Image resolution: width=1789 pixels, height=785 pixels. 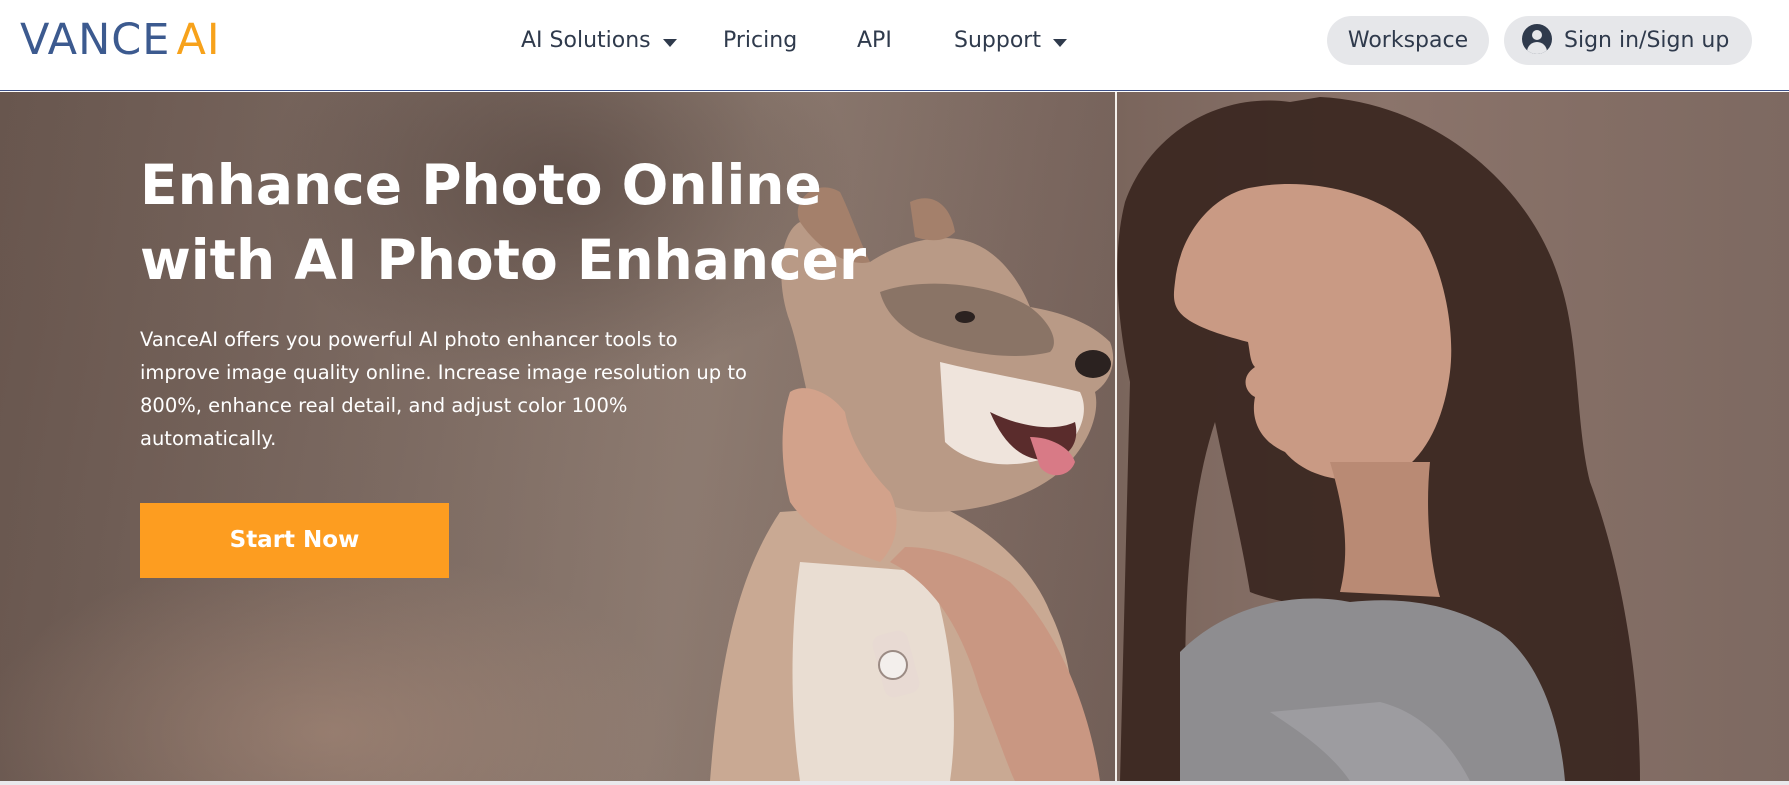 I want to click on nav-support-label: Support, so click(x=997, y=40).